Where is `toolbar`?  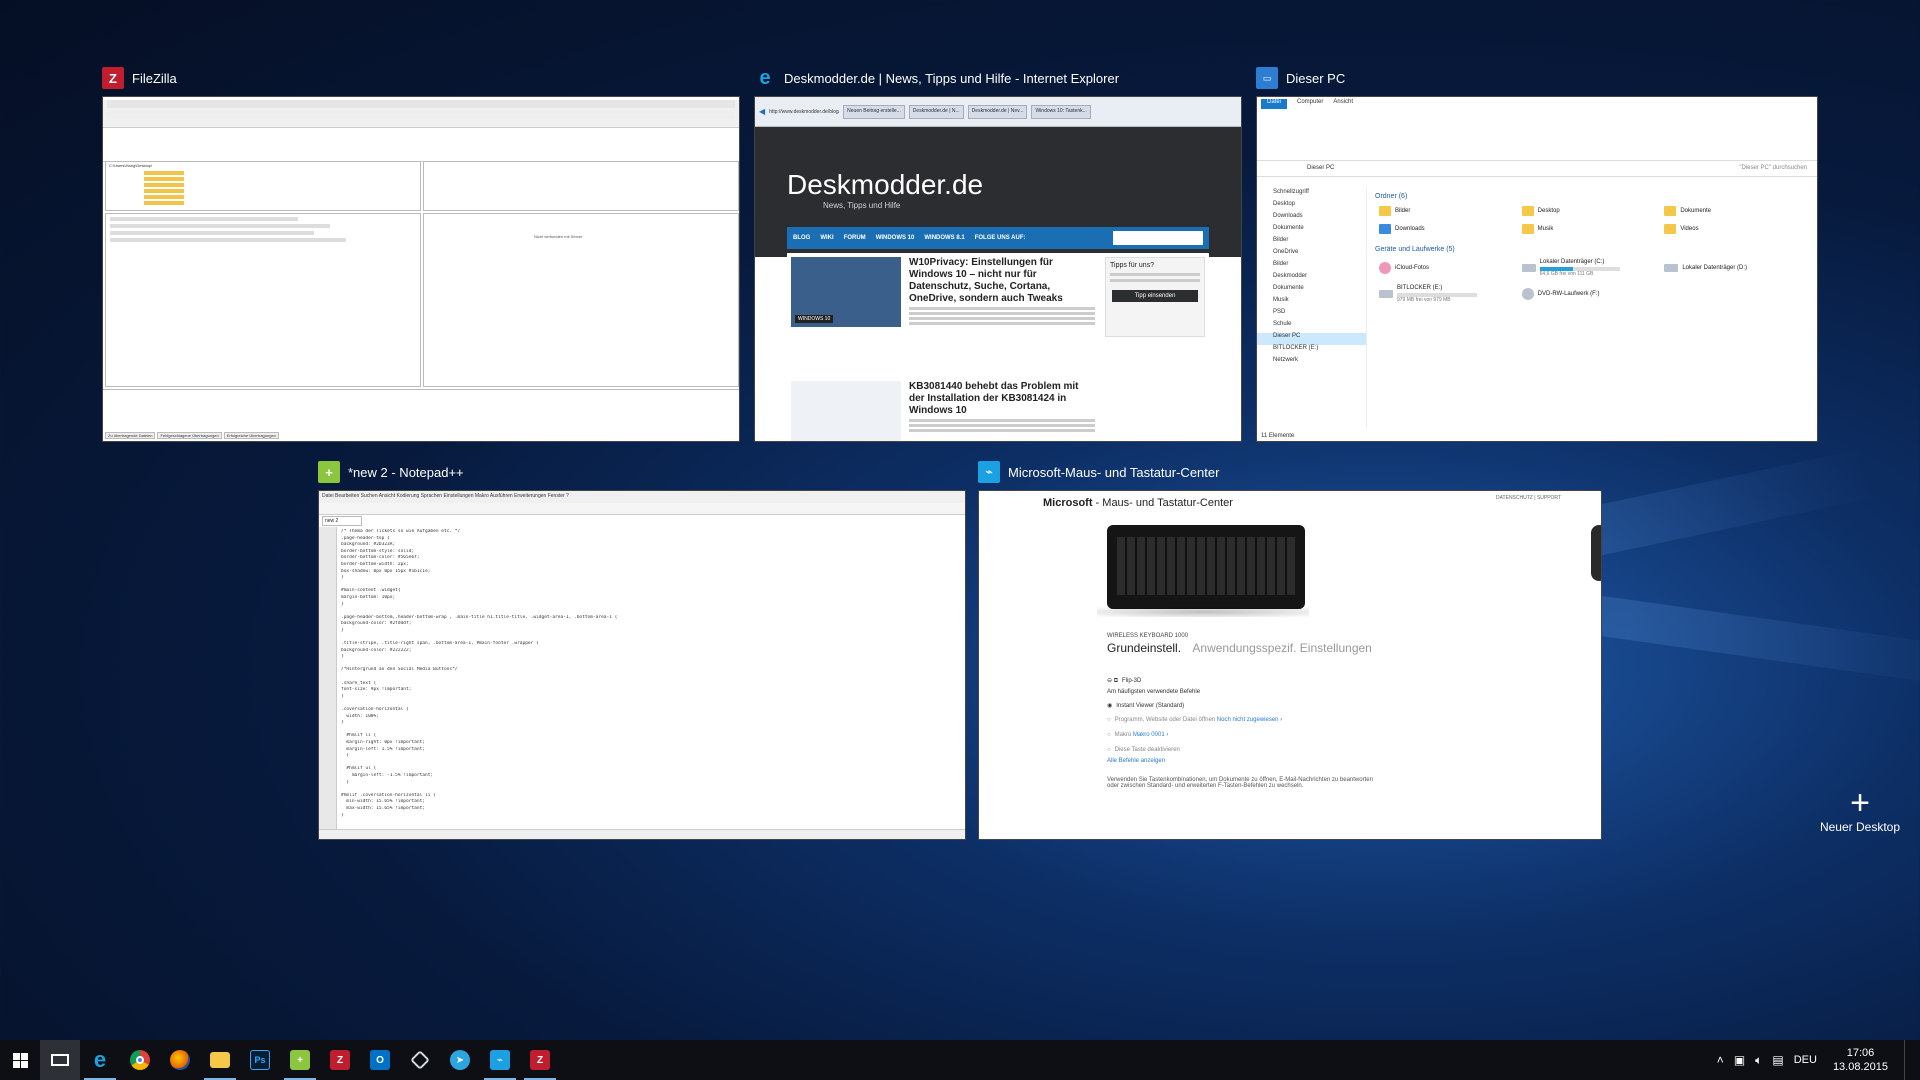
toolbar is located at coordinates (642, 509).